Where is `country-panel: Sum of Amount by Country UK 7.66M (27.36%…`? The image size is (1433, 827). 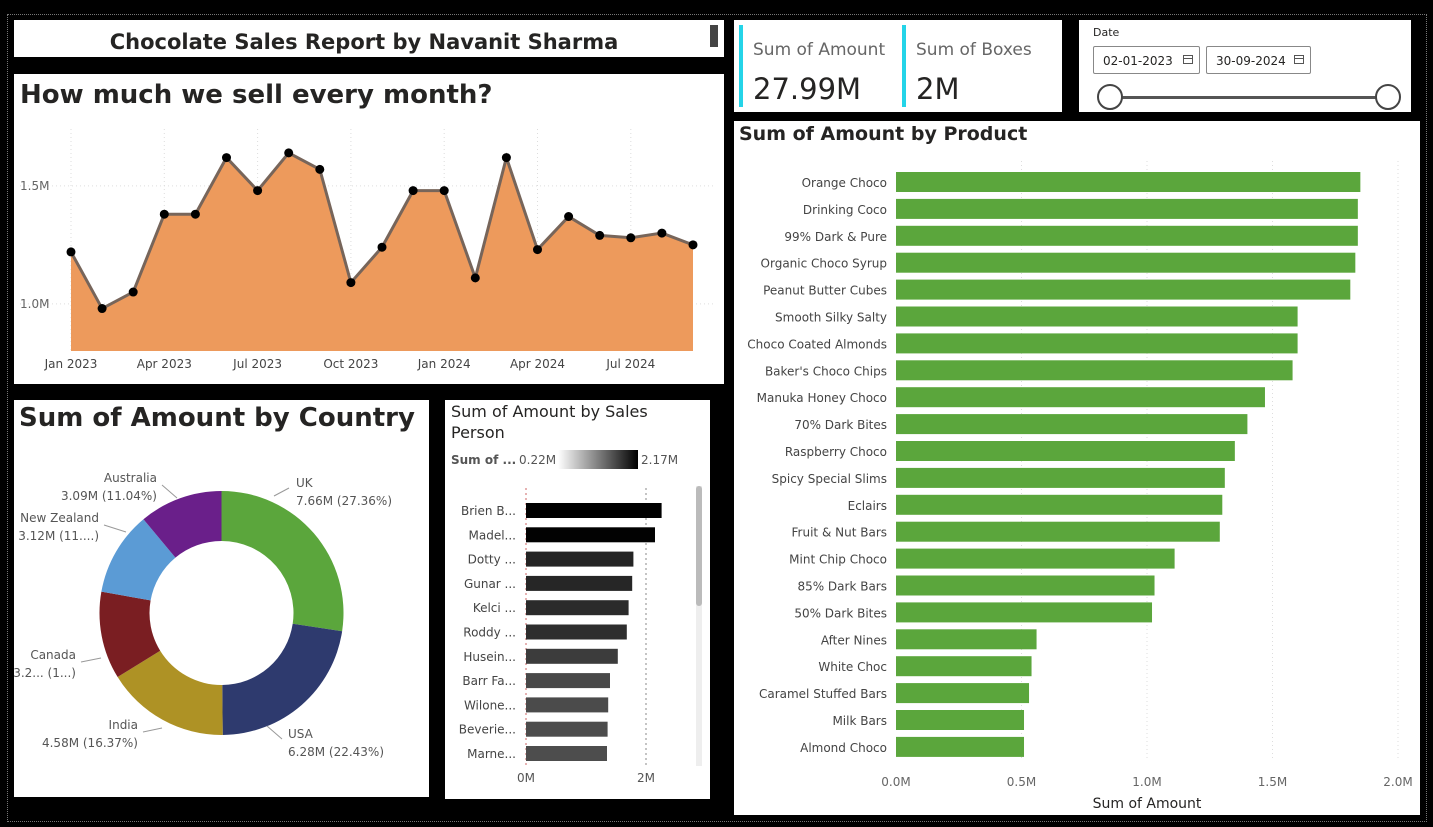 country-panel: Sum of Amount by Country UK 7.66M (27.36%… is located at coordinates (221, 598).